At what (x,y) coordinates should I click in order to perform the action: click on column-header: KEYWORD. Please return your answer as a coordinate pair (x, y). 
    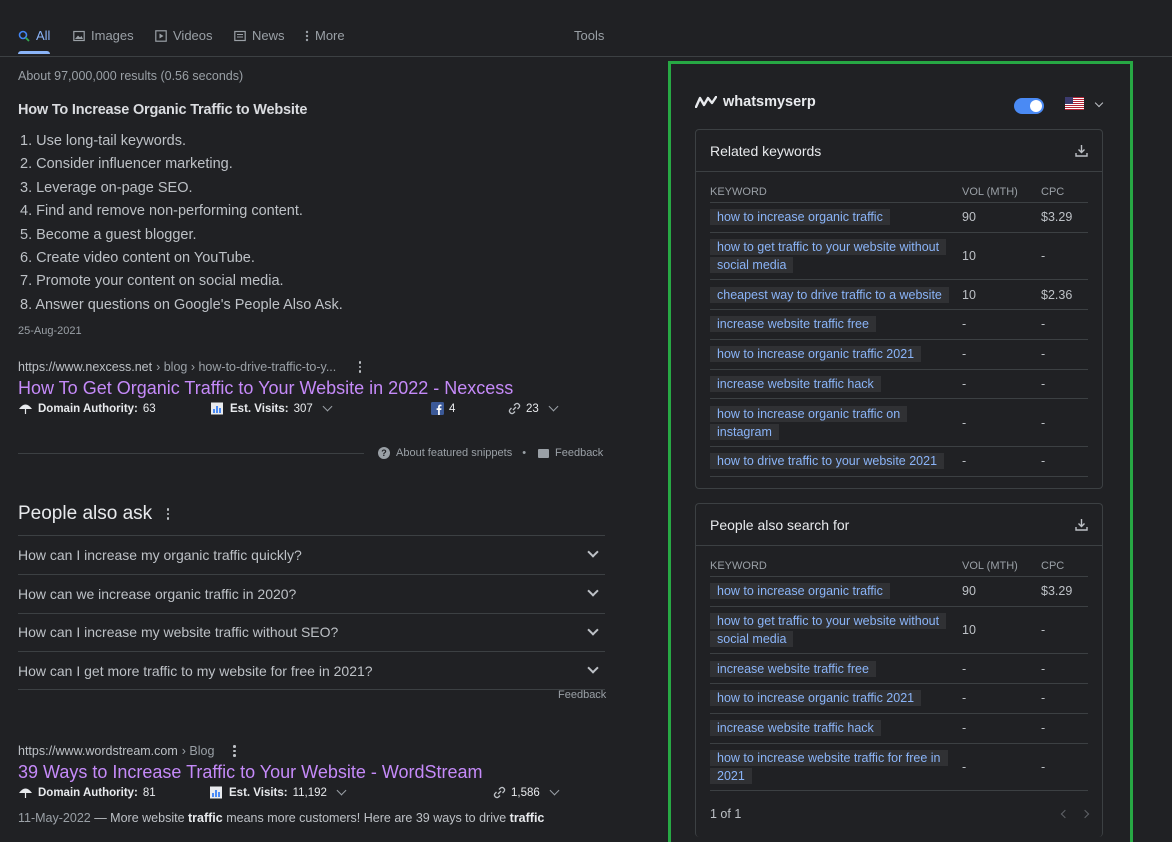
    Looking at the image, I should click on (738, 566).